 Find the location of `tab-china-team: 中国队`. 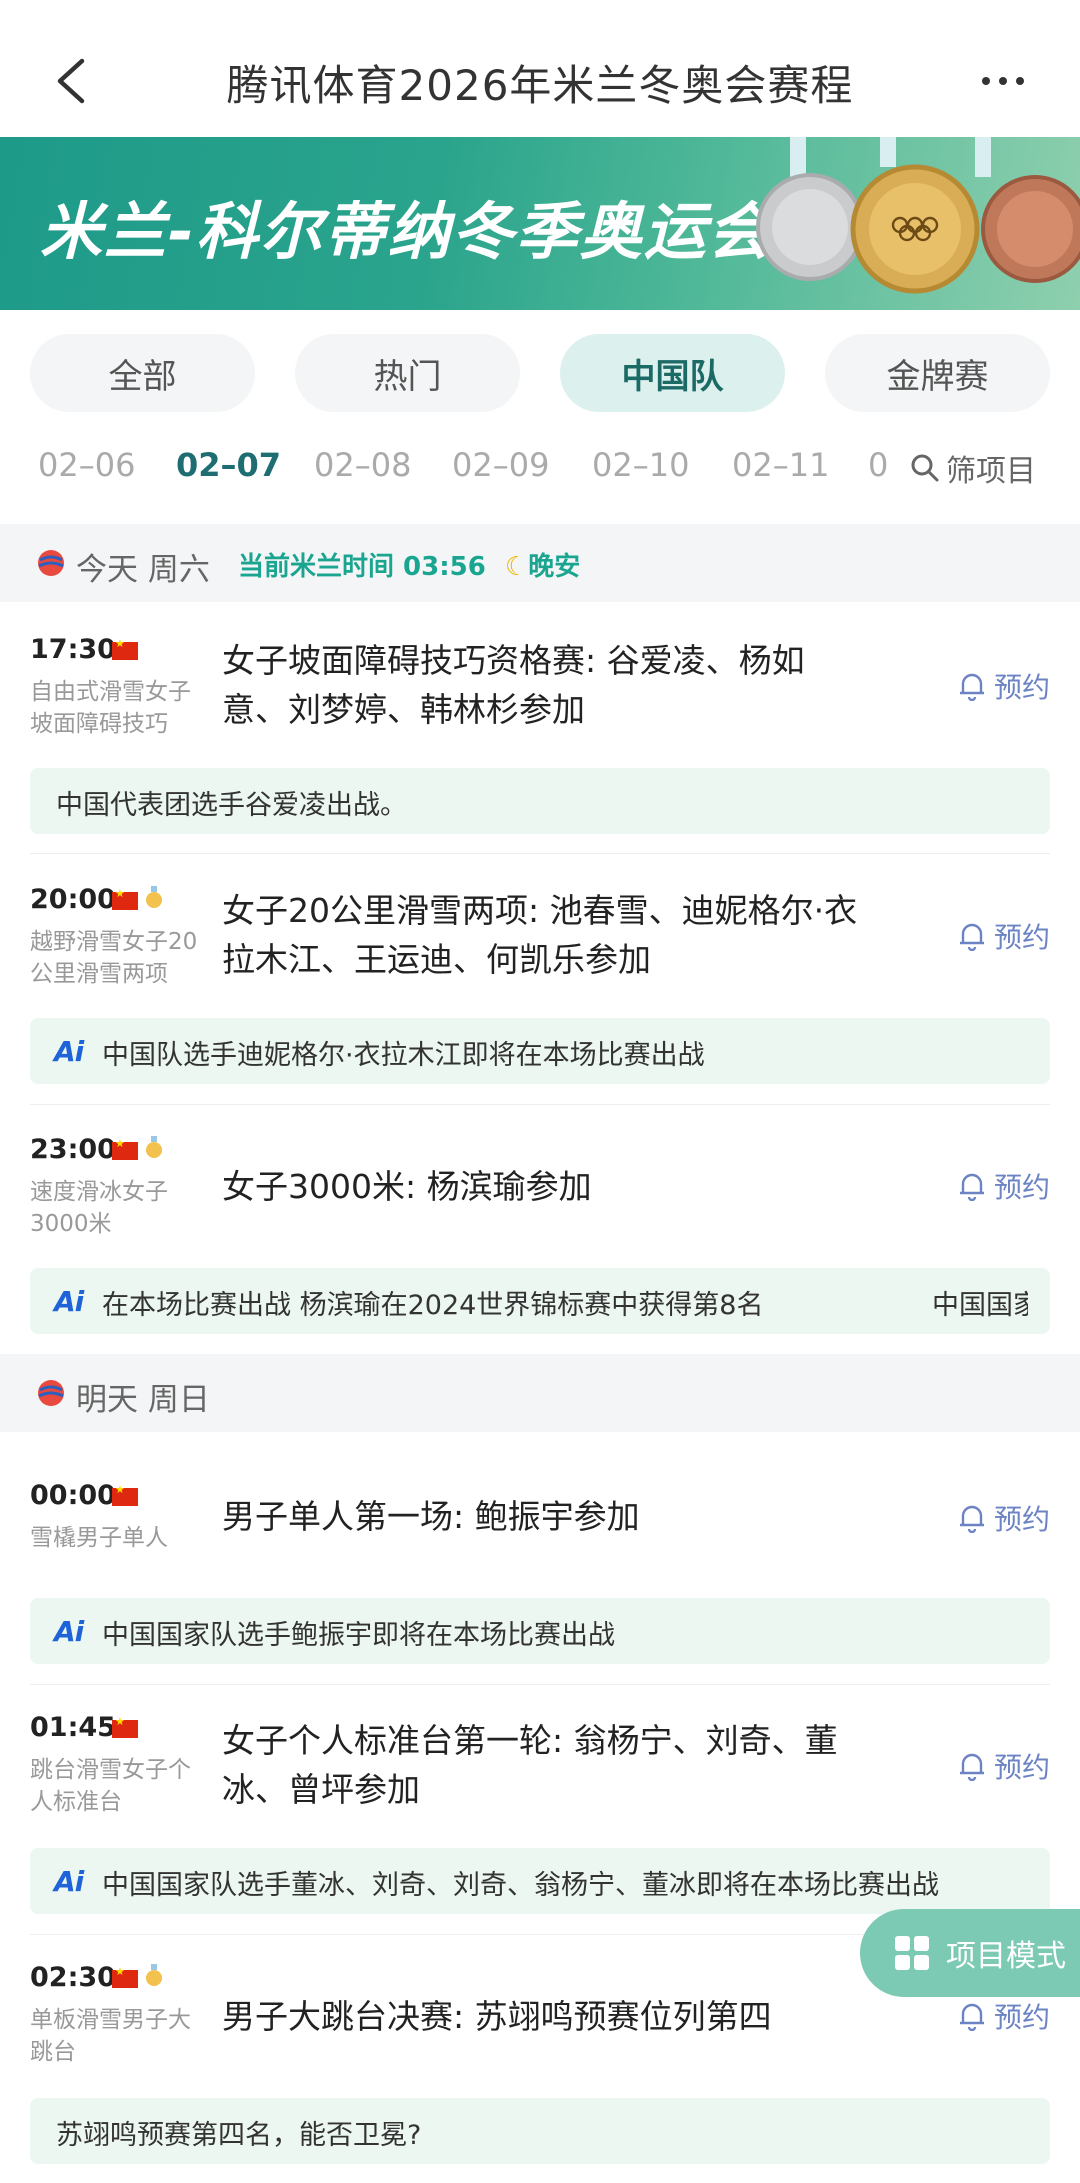

tab-china-team: 中国队 is located at coordinates (672, 373).